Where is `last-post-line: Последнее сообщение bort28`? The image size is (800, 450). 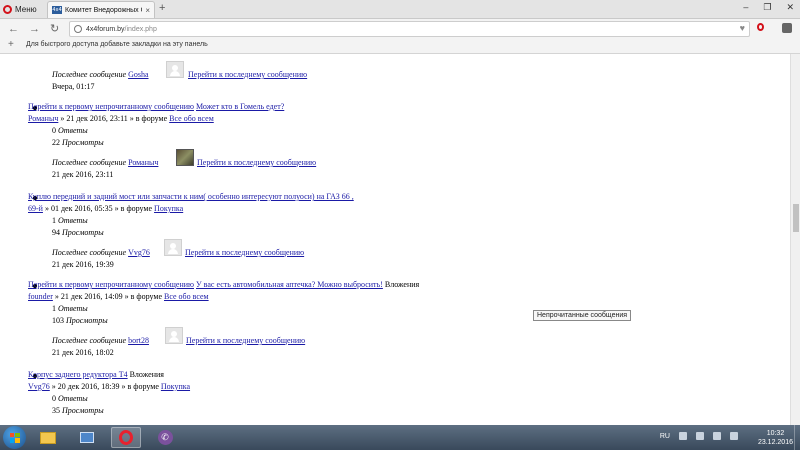
last-post-line: Последнее сообщение bort28 is located at coordinates (100, 340).